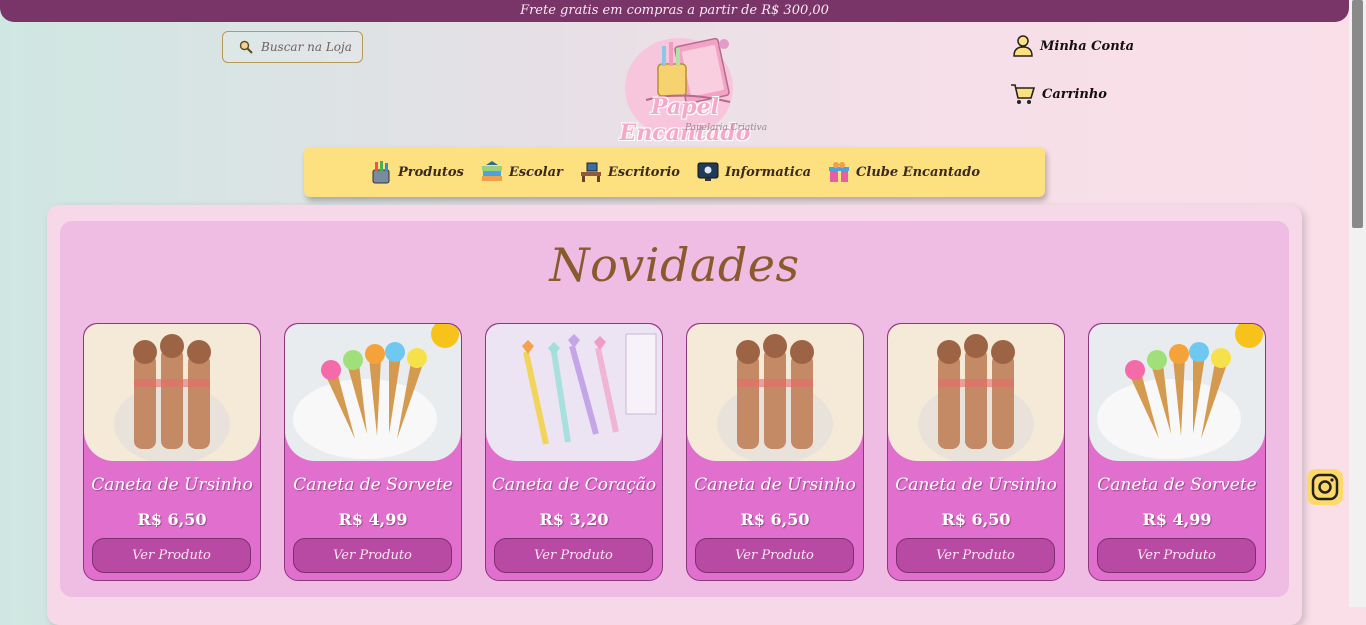 This screenshot has height=625, width=1366. I want to click on nav-label: Produtos, so click(431, 172).